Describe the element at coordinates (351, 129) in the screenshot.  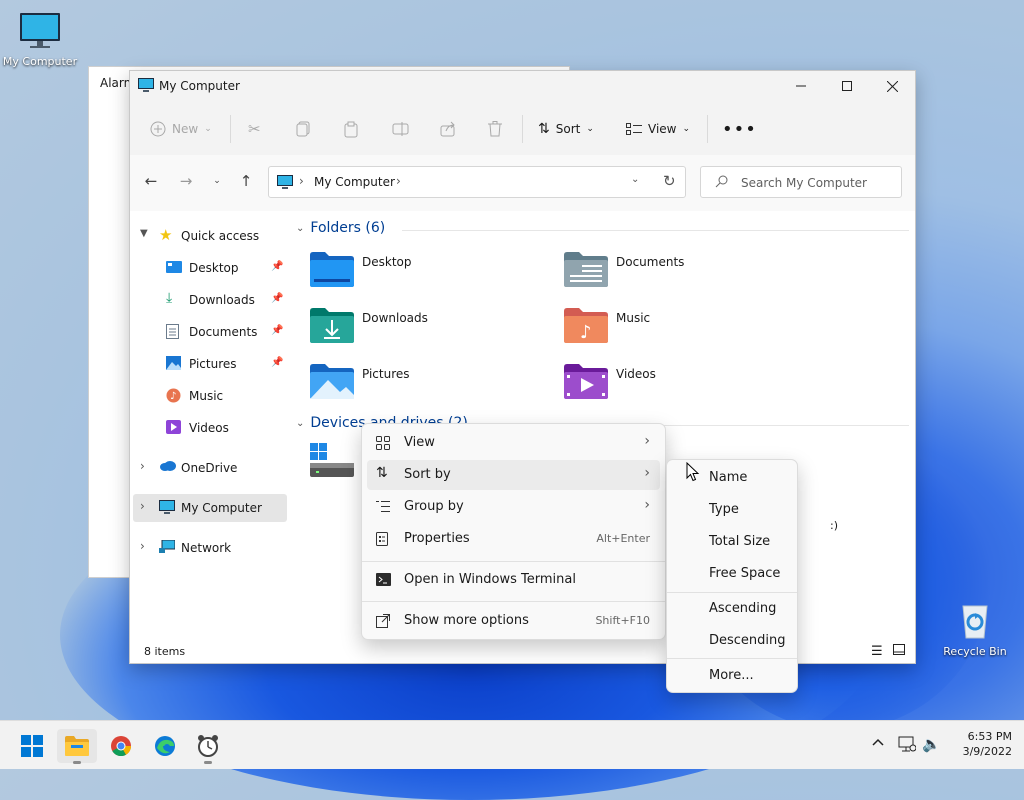
I see `paste-button` at that location.